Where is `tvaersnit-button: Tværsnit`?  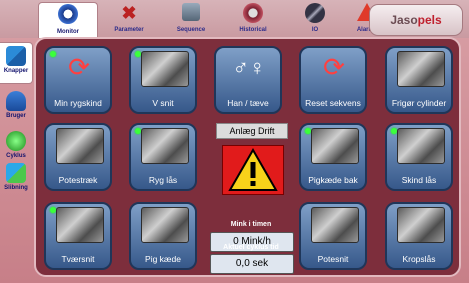 tvaersnit-button: Tværsnit is located at coordinates (78, 236).